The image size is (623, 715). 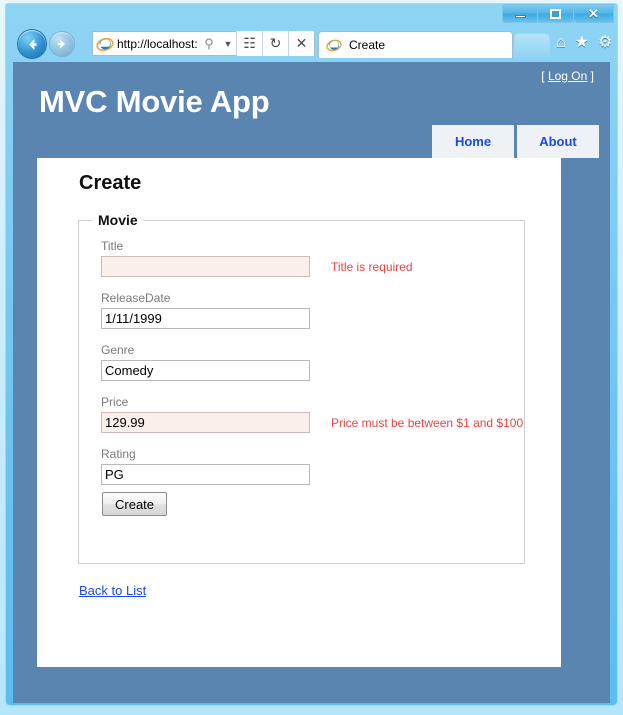 What do you see at coordinates (205, 318) in the screenshot?
I see `releasedate-input` at bounding box center [205, 318].